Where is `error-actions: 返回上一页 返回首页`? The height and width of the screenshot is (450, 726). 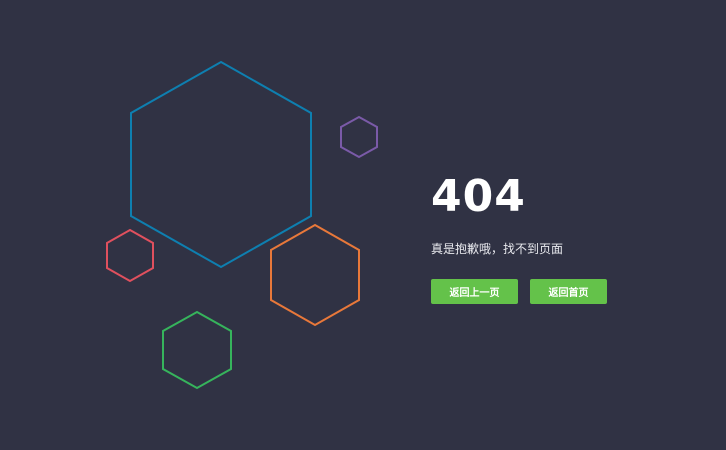 error-actions: 返回上一页 返回首页 is located at coordinates (561, 291).